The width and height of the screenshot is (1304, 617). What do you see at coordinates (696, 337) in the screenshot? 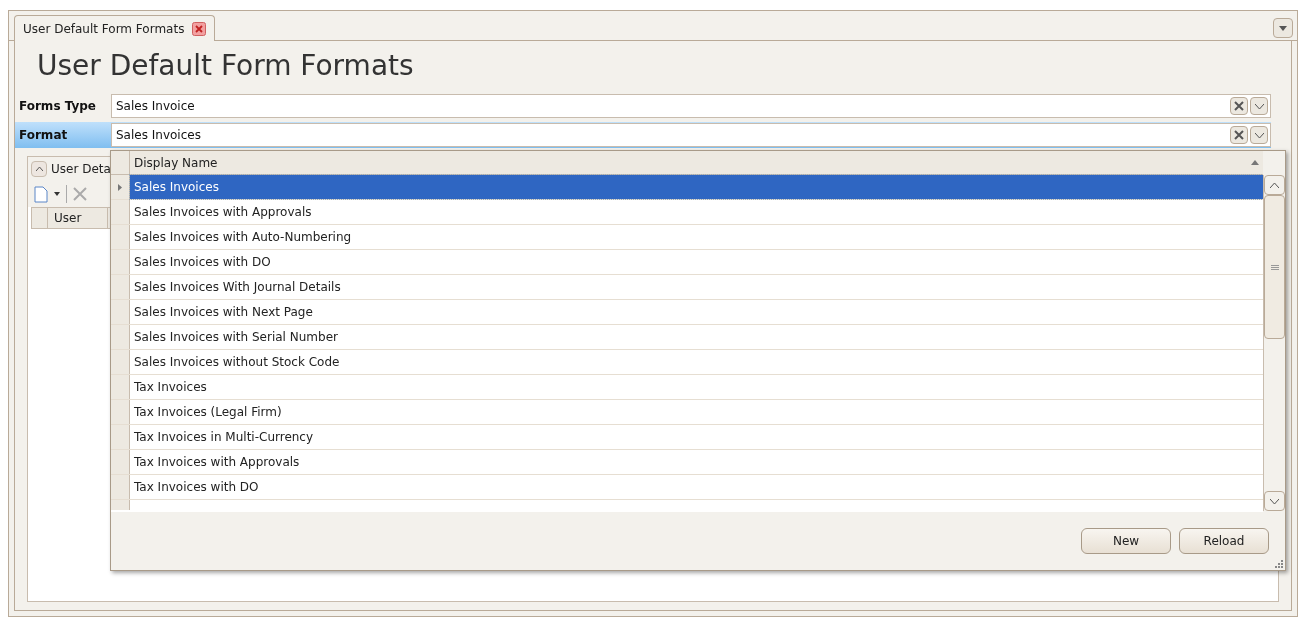
I see `list-item: Sales Invoices with Serial Number` at bounding box center [696, 337].